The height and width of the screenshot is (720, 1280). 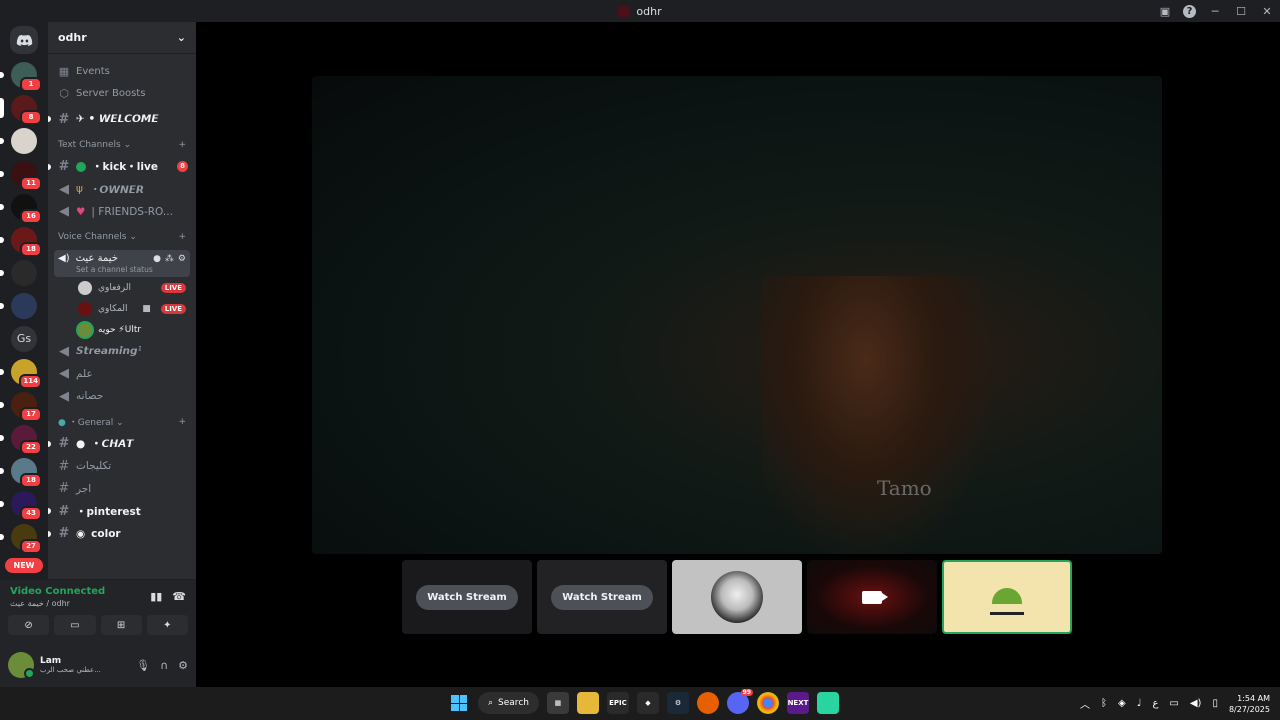 What do you see at coordinates (143, 665) in the screenshot?
I see `microphone-icon: 🎙︎` at bounding box center [143, 665].